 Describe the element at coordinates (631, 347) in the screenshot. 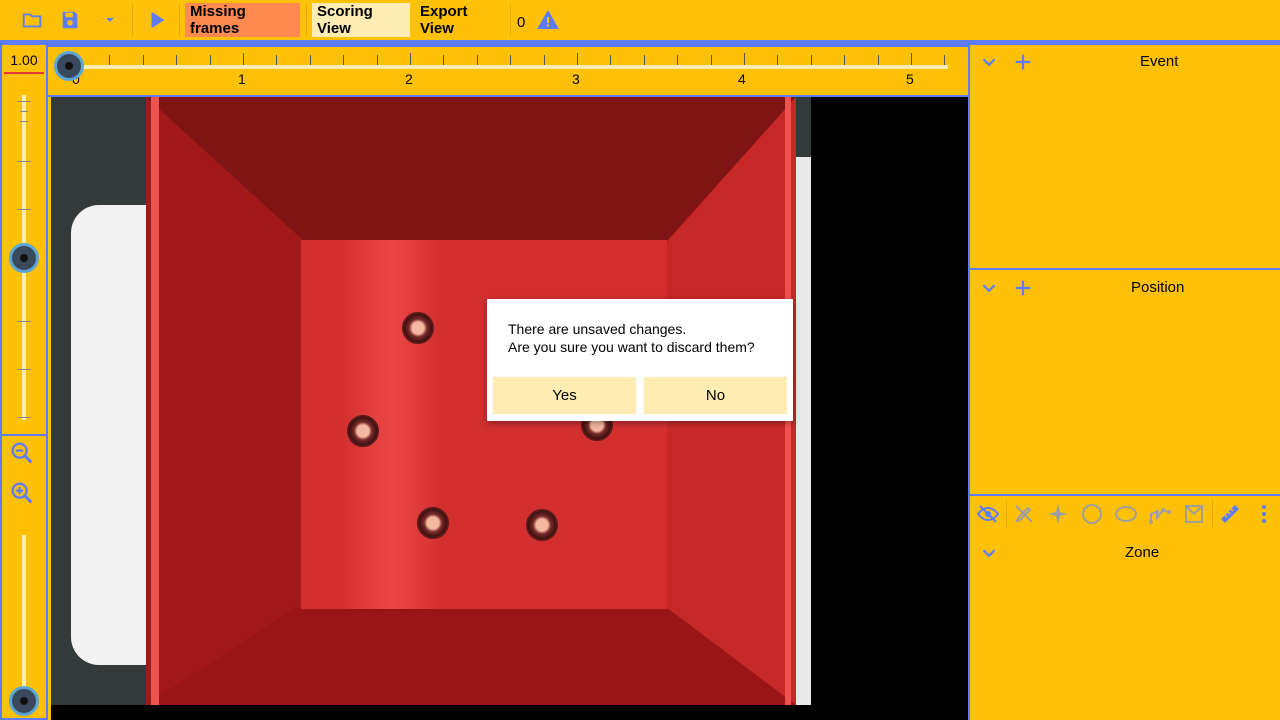

I see `dialog-message-line2: Are you sure you want to discard them?` at that location.